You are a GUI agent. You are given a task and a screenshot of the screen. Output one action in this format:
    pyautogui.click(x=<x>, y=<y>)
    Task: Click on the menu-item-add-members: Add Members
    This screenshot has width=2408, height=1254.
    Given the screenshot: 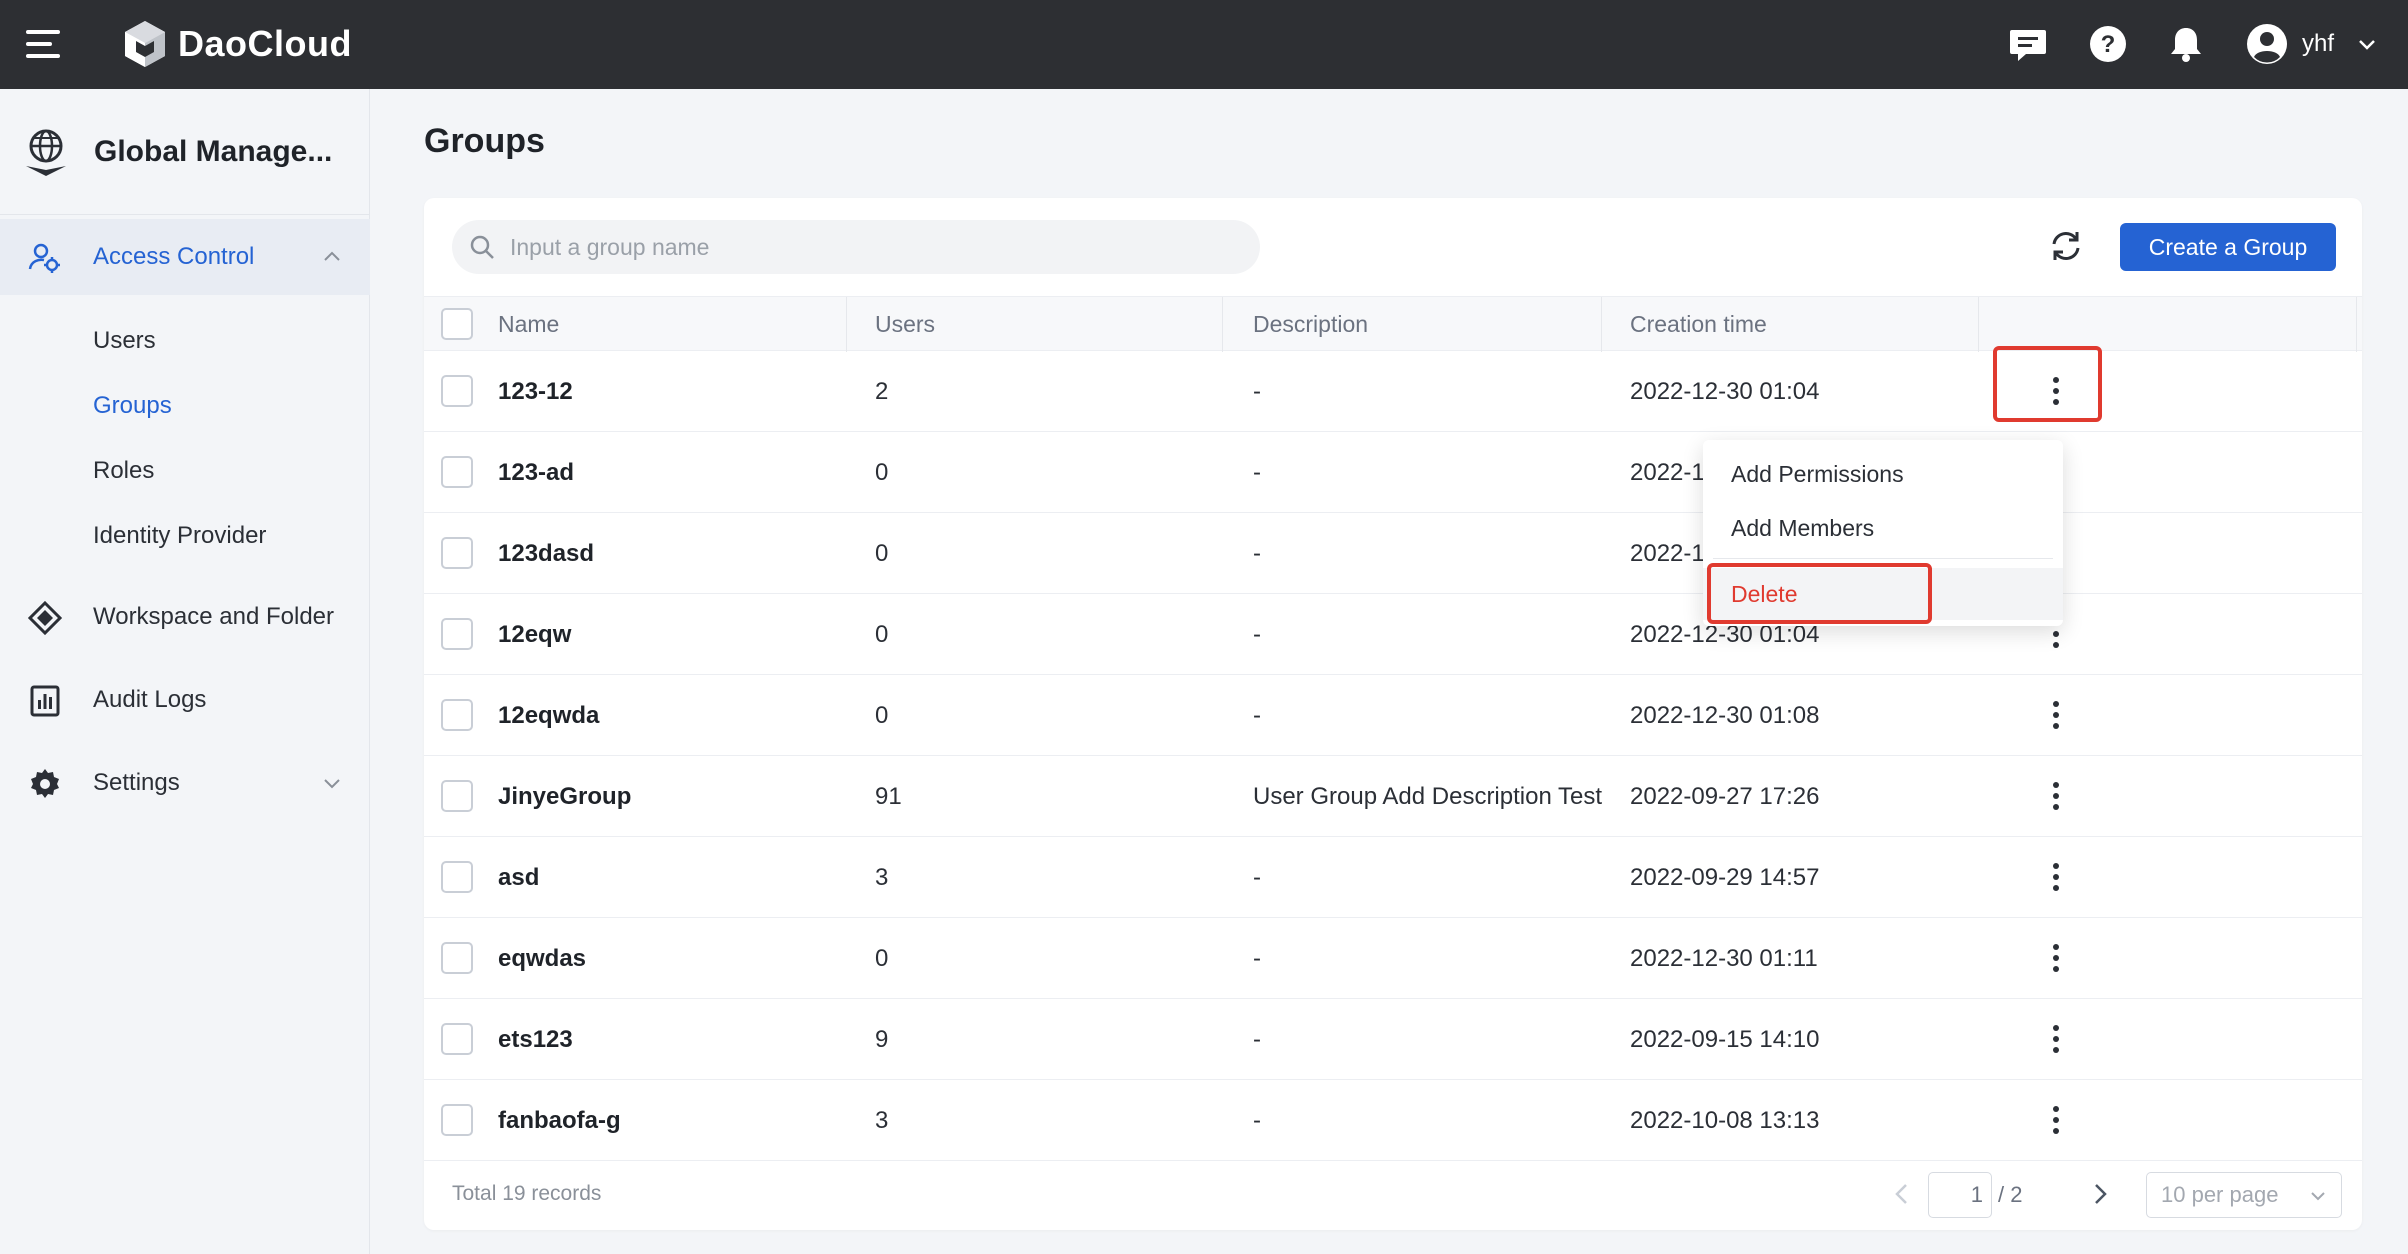 What is the action you would take?
    pyautogui.click(x=1883, y=528)
    